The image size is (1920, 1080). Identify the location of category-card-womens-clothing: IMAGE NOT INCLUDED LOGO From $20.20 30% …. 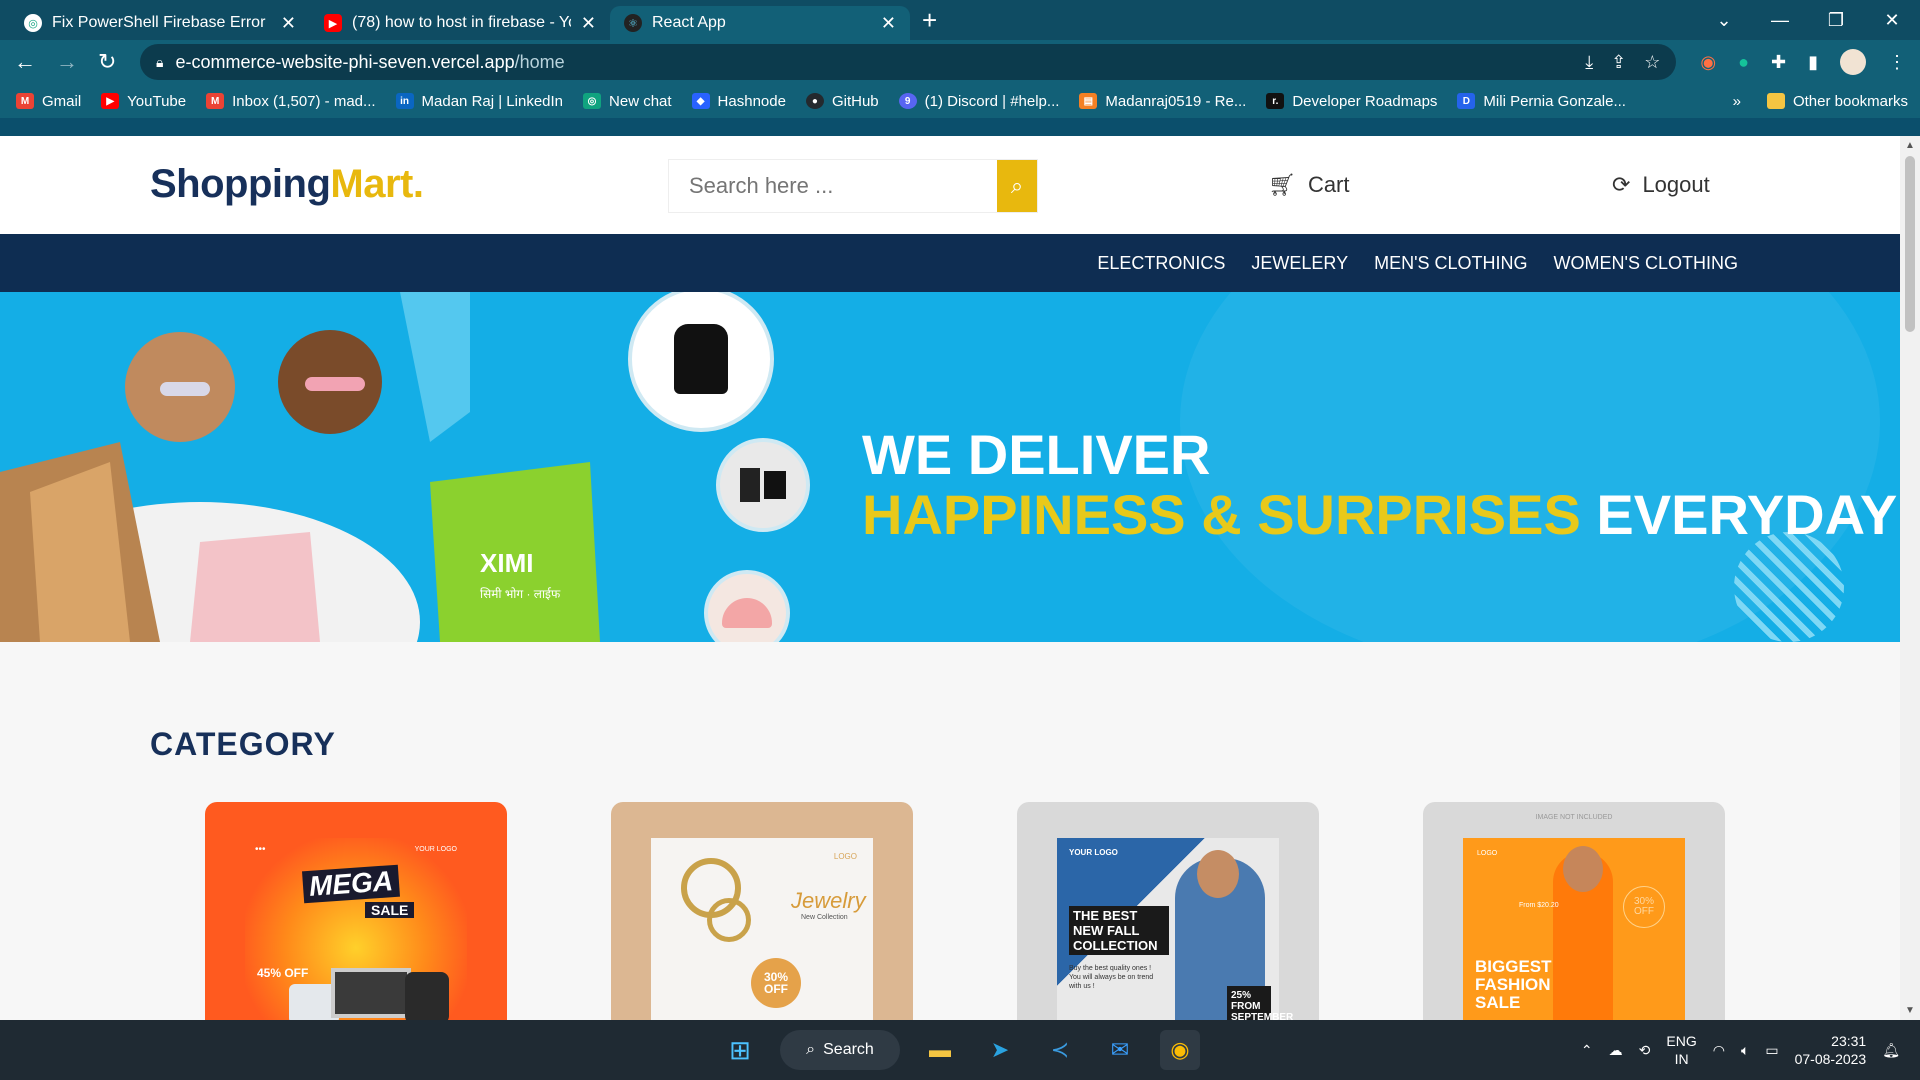
(1574, 911).